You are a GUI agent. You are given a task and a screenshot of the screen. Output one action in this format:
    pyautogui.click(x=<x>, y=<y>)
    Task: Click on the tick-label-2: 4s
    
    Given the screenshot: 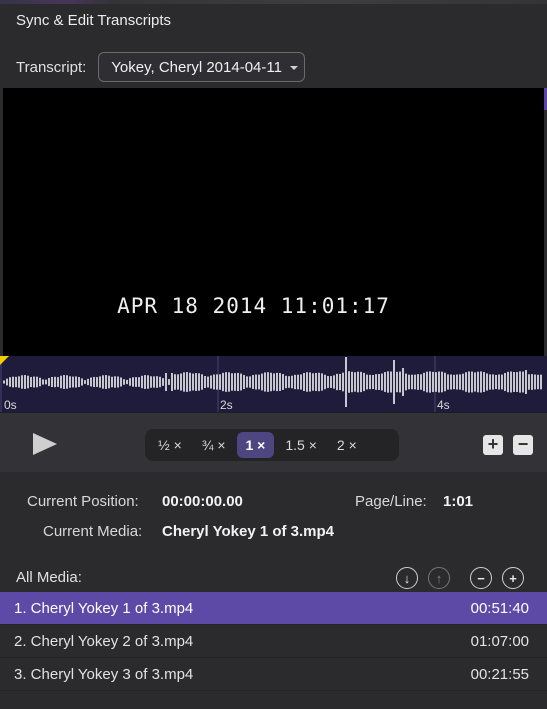 What is the action you would take?
    pyautogui.click(x=443, y=405)
    